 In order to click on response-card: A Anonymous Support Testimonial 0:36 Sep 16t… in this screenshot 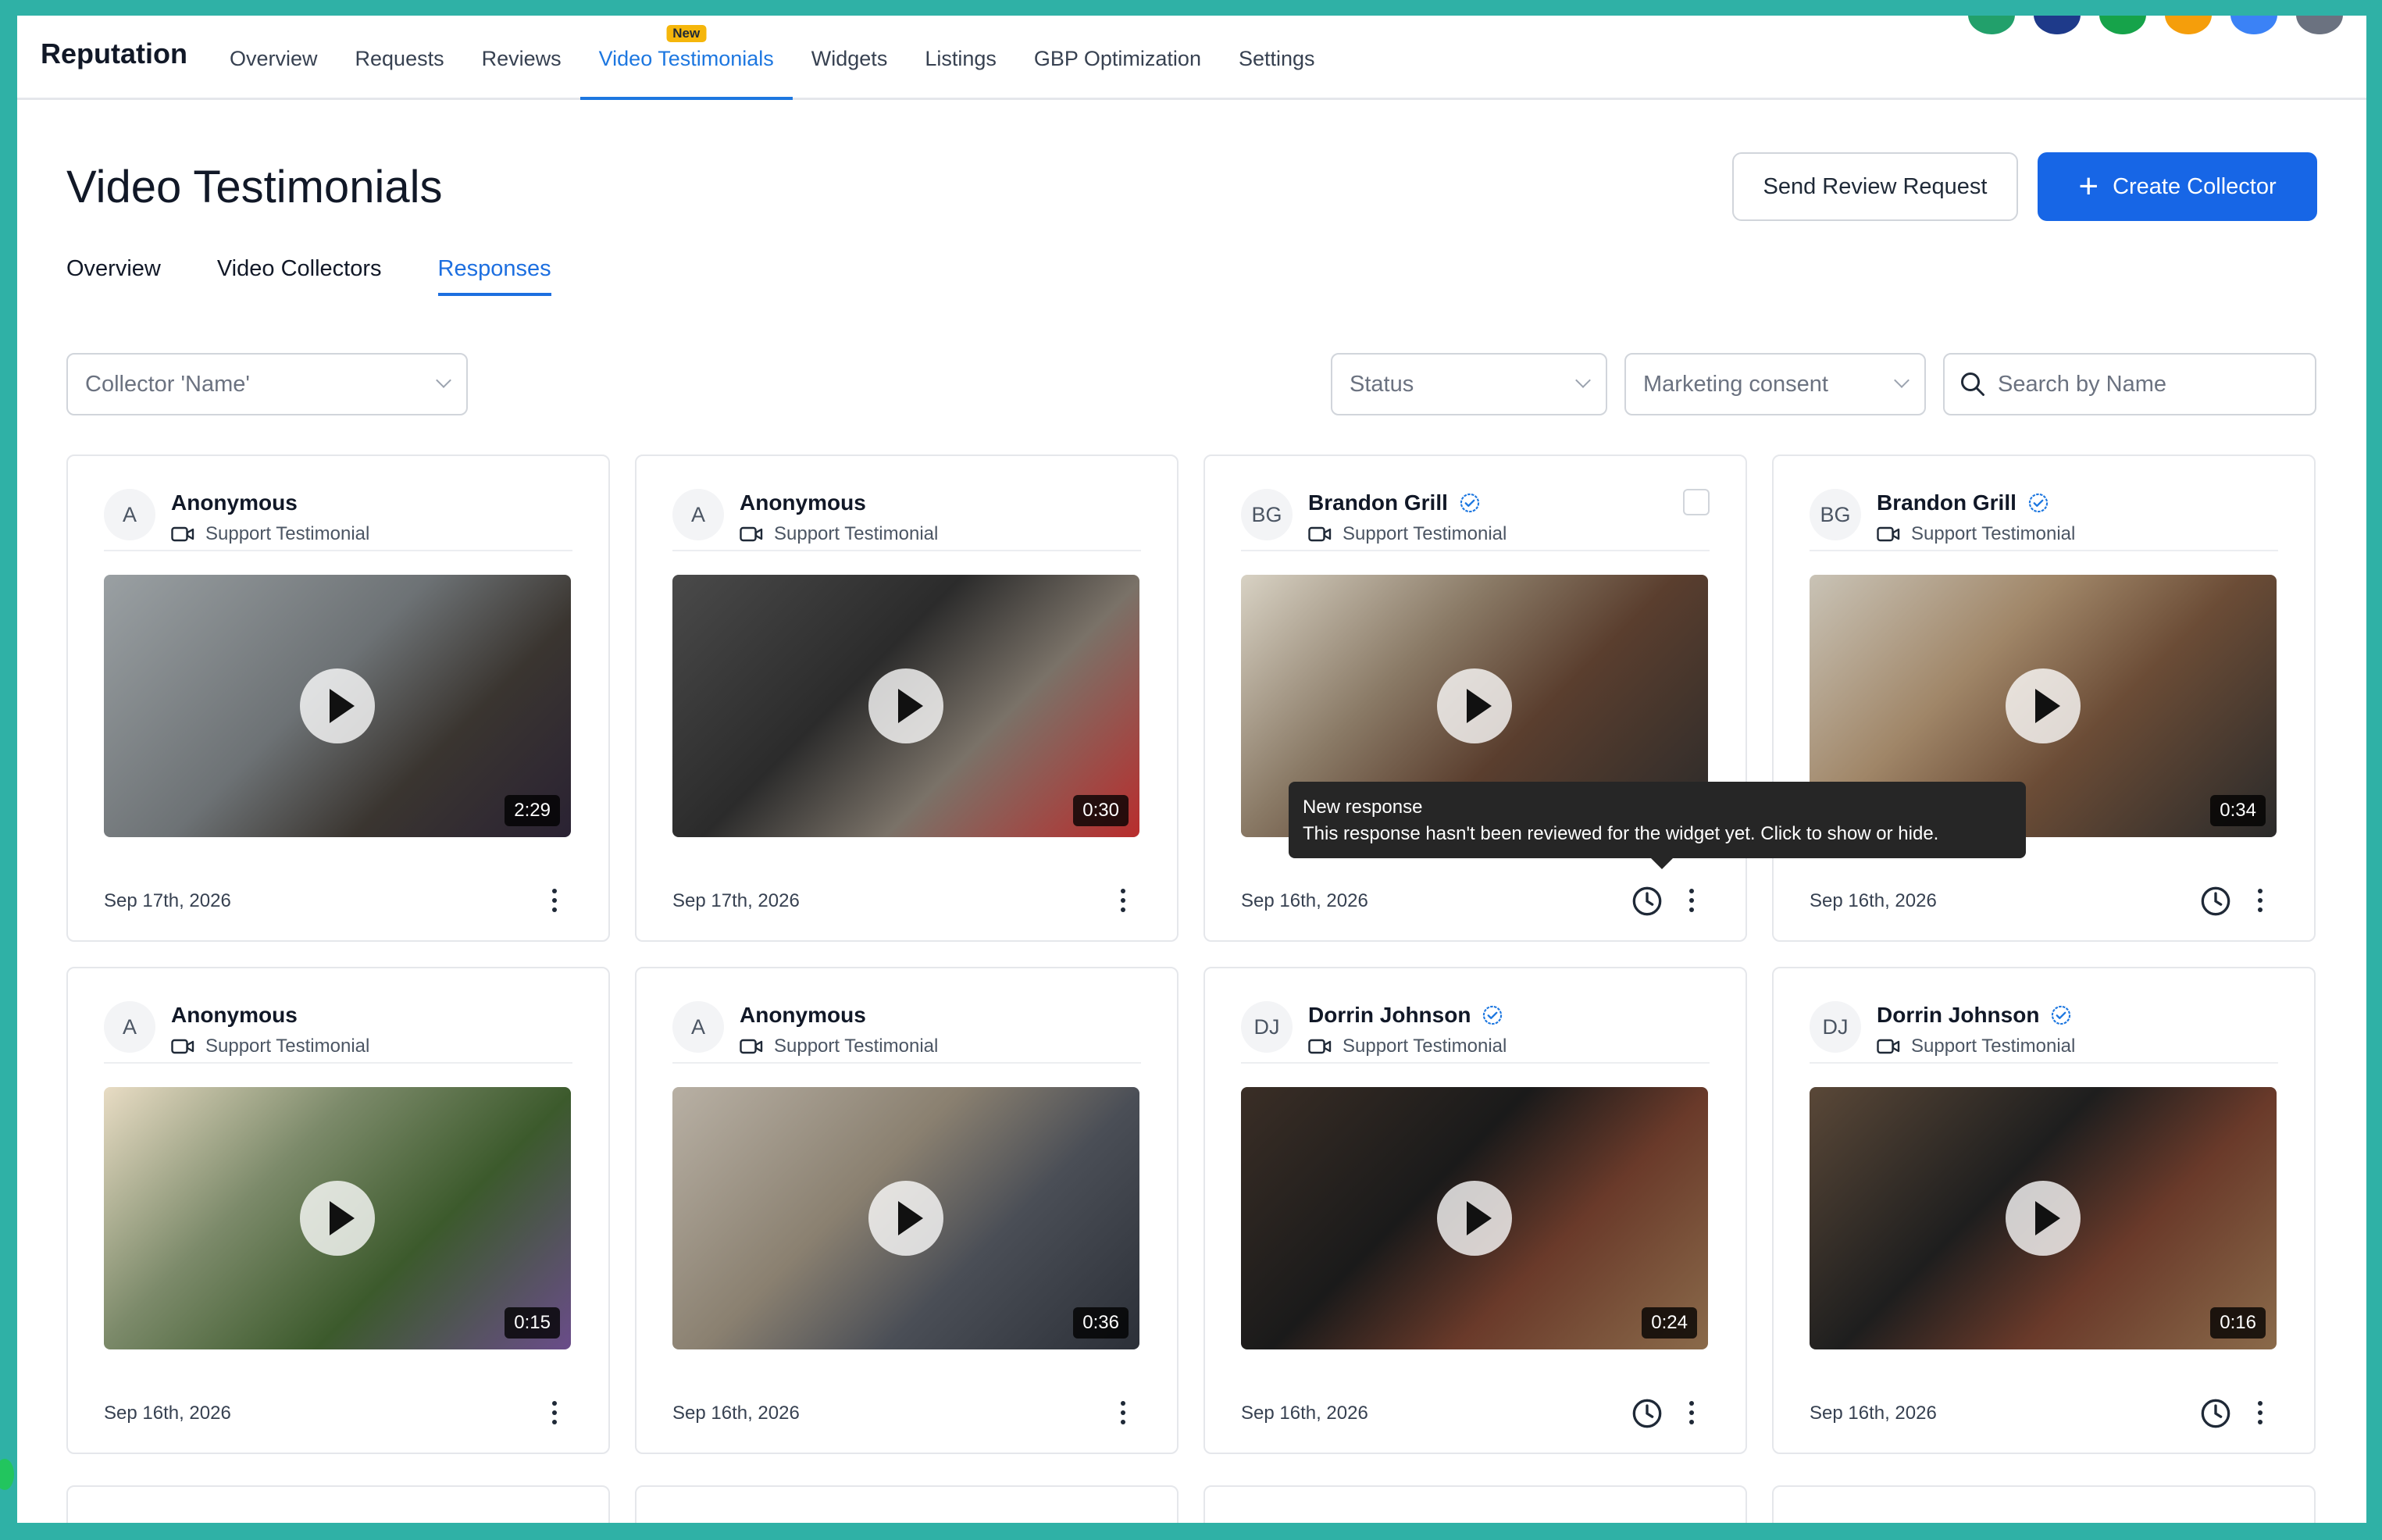, I will do `click(907, 1210)`.